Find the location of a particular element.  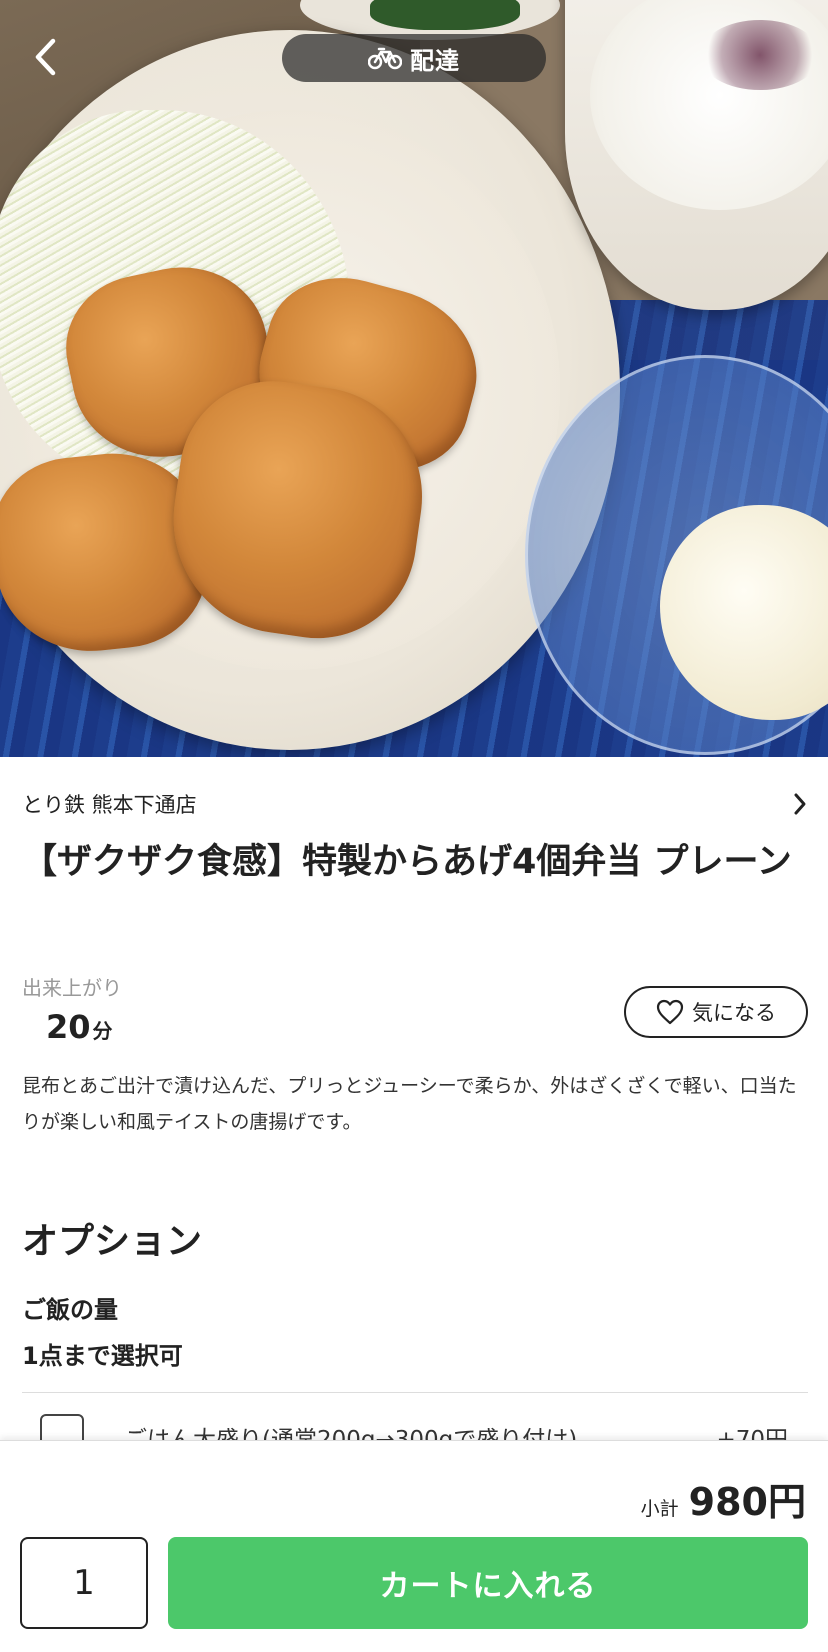

favorite-label: 気になる is located at coordinates (734, 1013).